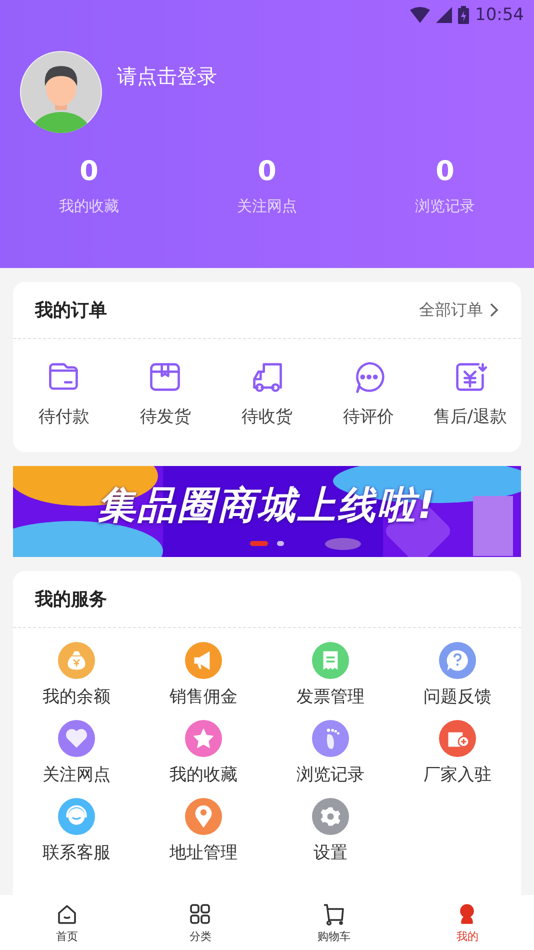 This screenshot has height=950, width=534. What do you see at coordinates (368, 416) in the screenshot?
I see `order-status-label: 待评价` at bounding box center [368, 416].